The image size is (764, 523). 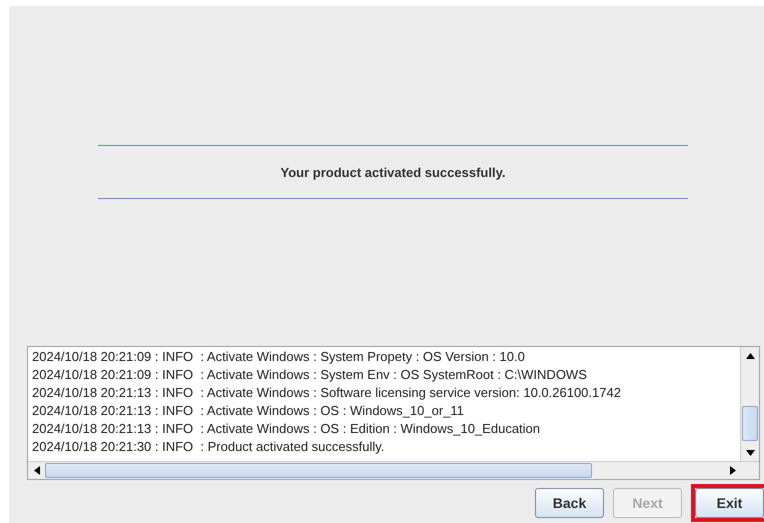 I want to click on log-line: 2024/10/18 20:21:09 : INFO : Activate Windows : System Propety : OS Version : 10.0, so click(x=279, y=357).